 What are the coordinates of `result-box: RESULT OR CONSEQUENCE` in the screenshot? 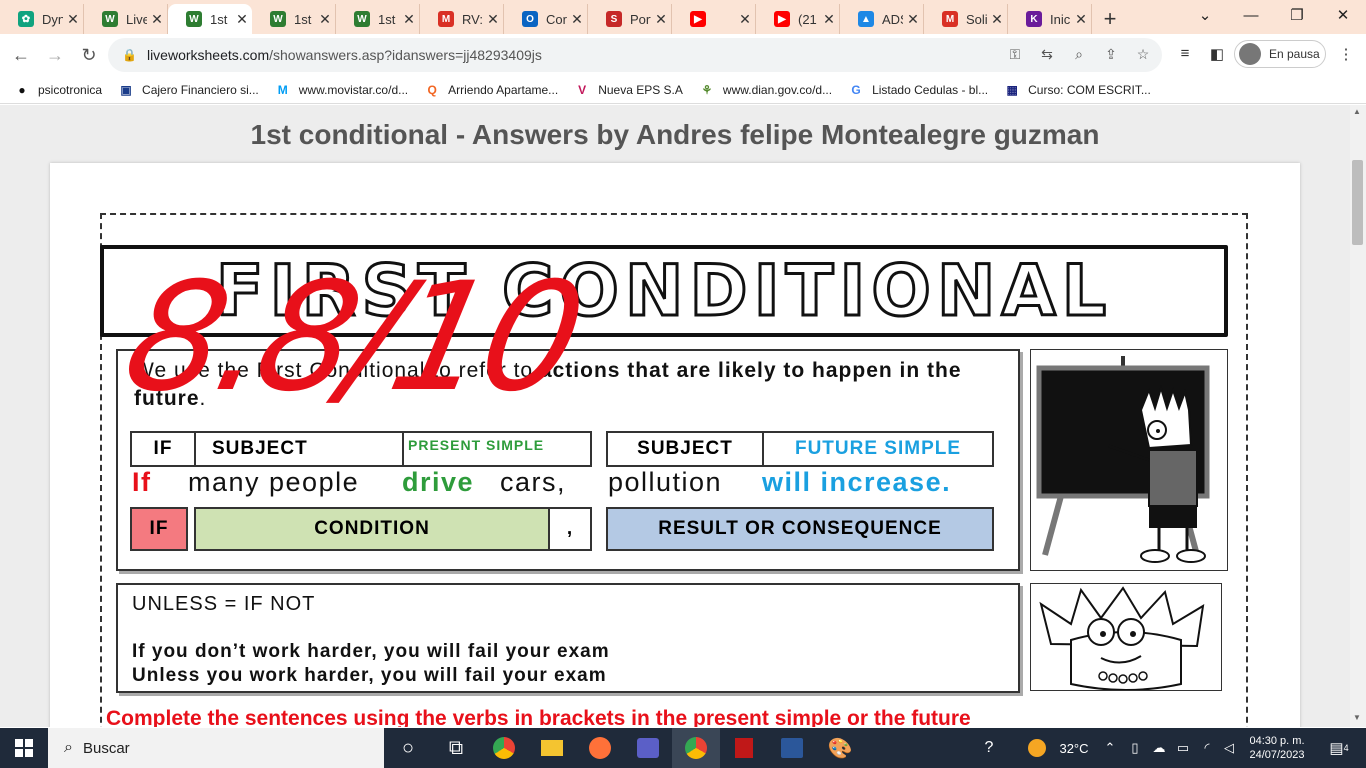 It's located at (800, 529).